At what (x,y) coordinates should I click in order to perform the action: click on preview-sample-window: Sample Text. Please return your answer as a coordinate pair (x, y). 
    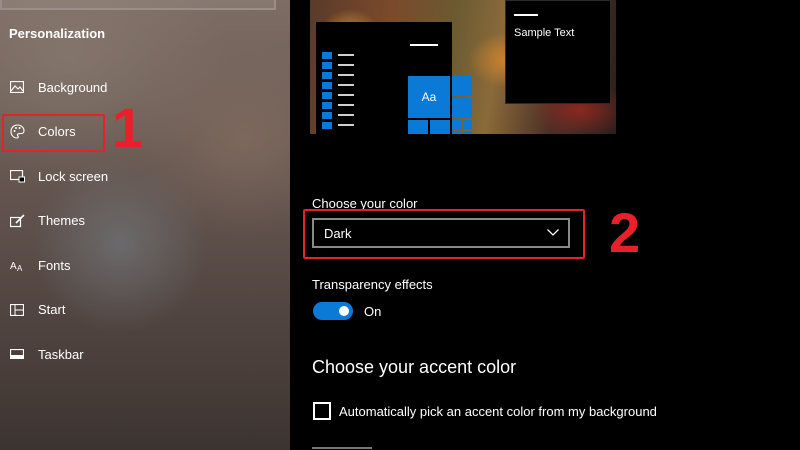
    Looking at the image, I should click on (558, 52).